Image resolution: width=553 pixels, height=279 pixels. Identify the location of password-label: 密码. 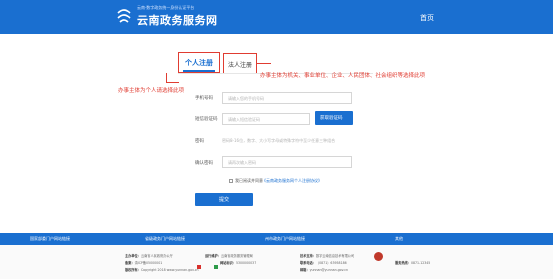
(199, 141).